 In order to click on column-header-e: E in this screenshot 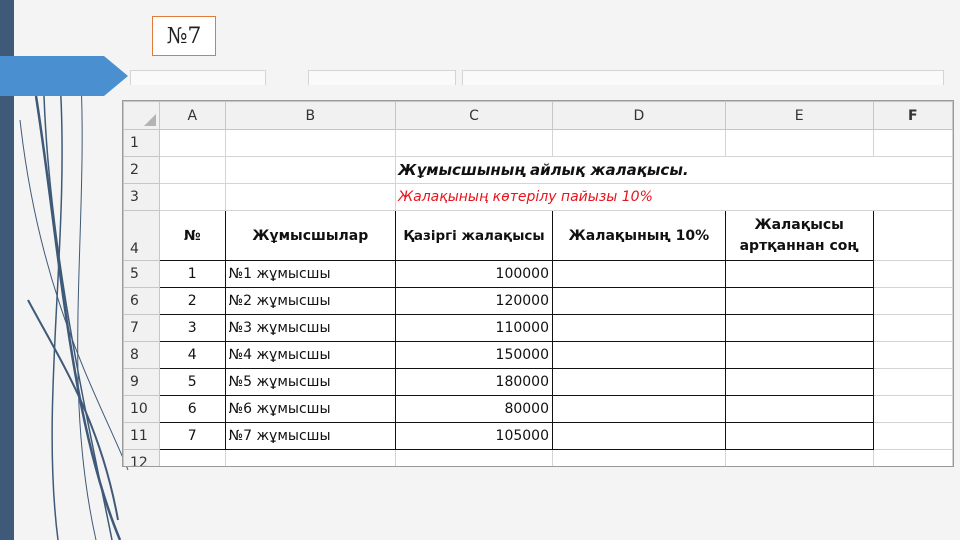, I will do `click(799, 115)`.